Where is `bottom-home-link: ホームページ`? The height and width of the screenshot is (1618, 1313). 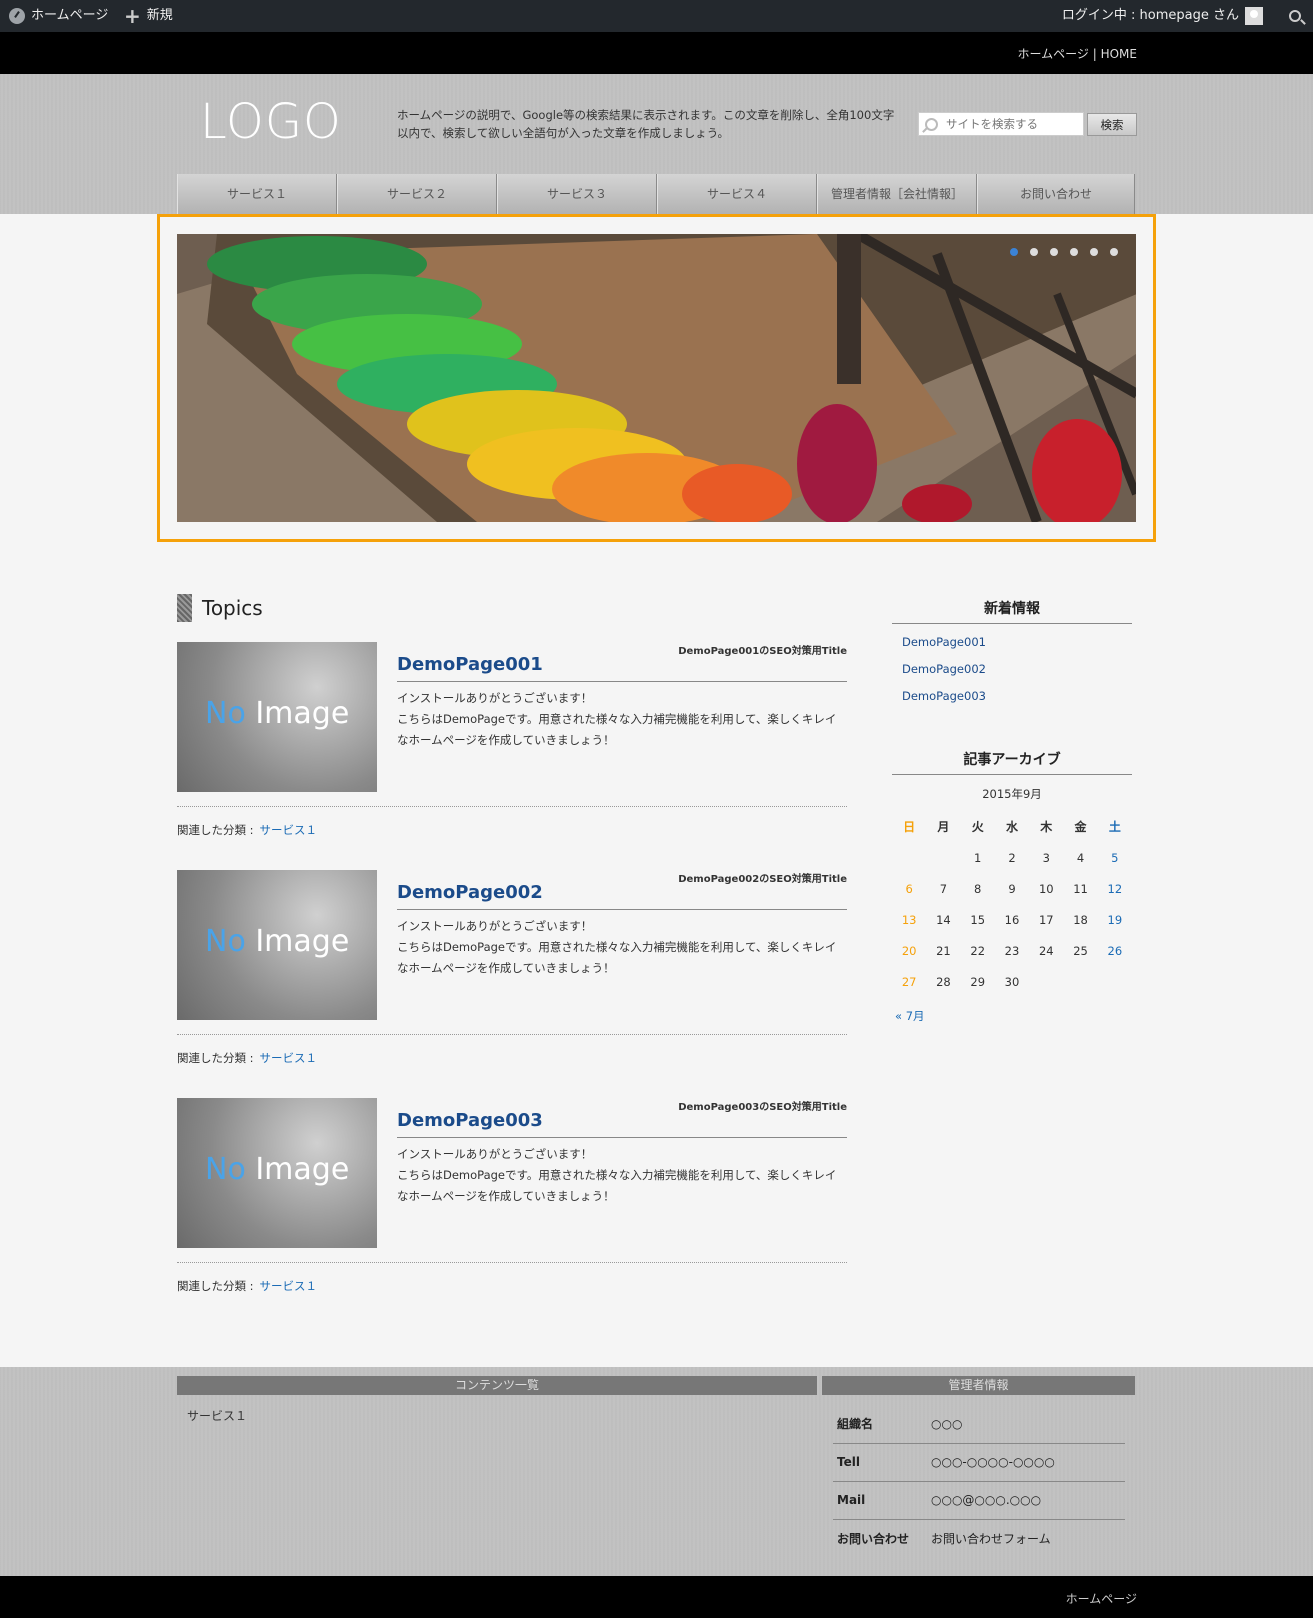
bottom-home-link: ホームページ is located at coordinates (1101, 1598).